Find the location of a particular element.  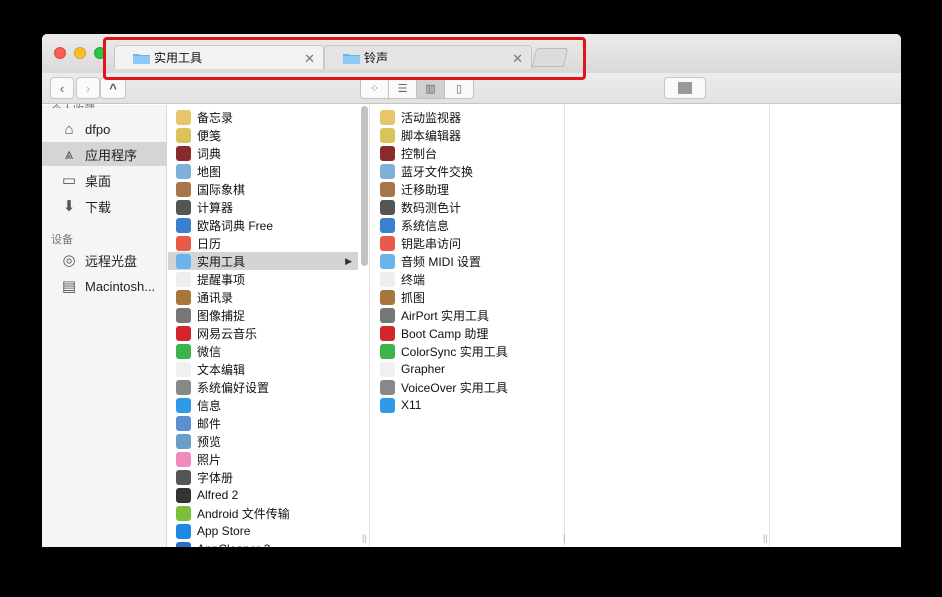

highlight-box is located at coordinates (344, 58).